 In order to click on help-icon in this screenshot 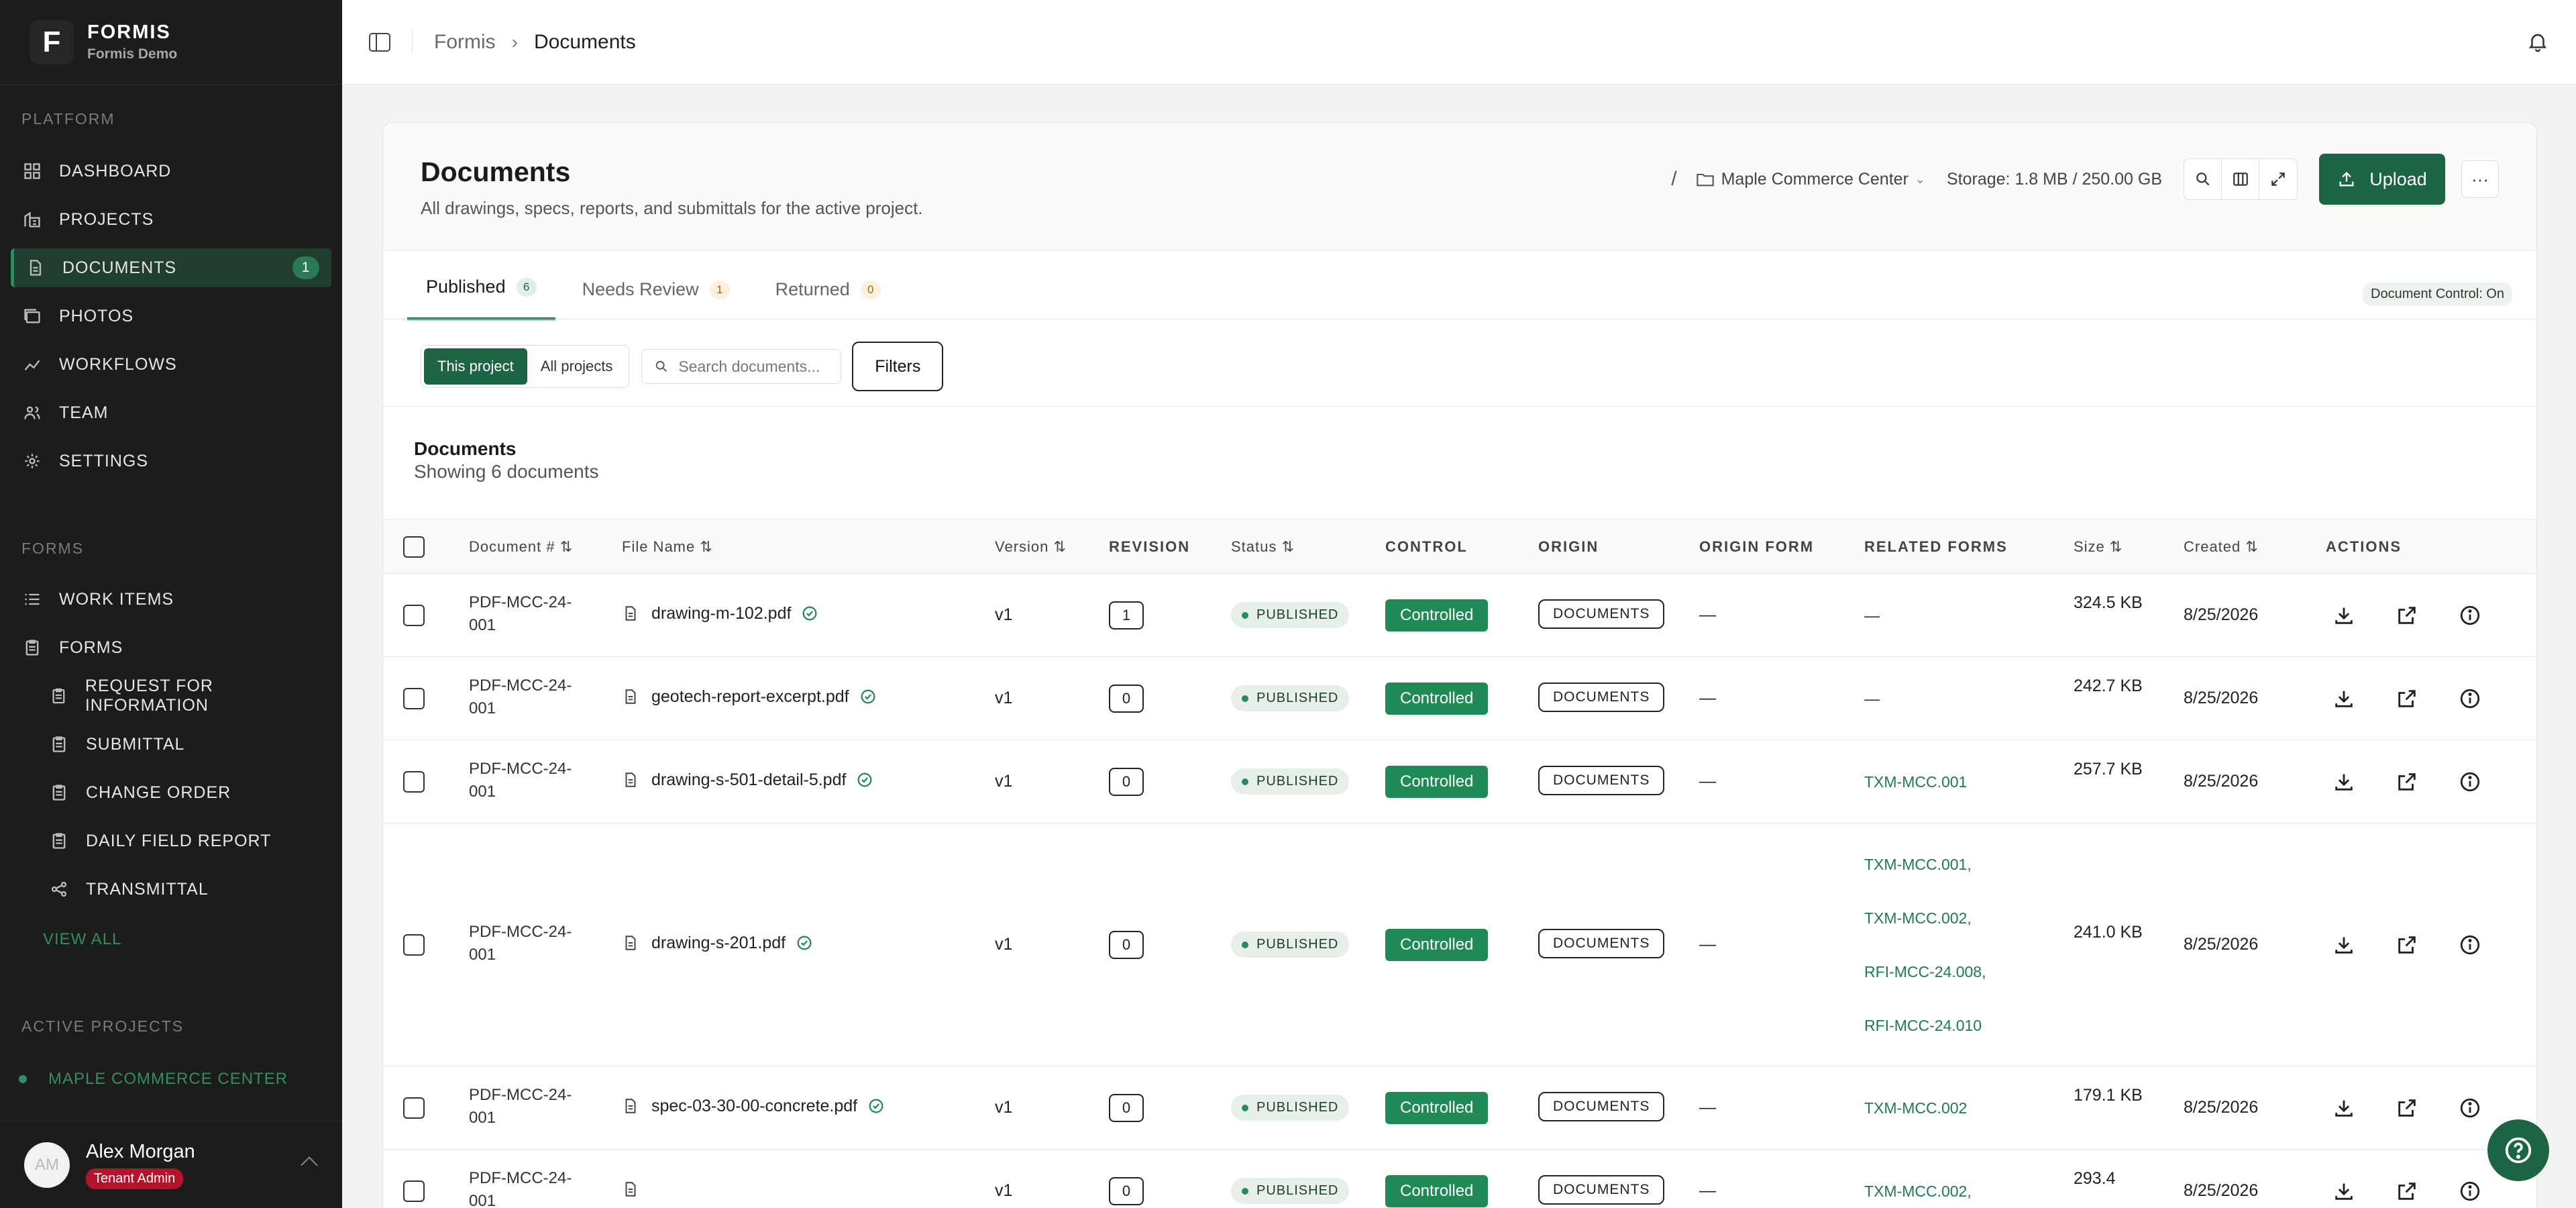, I will do `click(2518, 1150)`.